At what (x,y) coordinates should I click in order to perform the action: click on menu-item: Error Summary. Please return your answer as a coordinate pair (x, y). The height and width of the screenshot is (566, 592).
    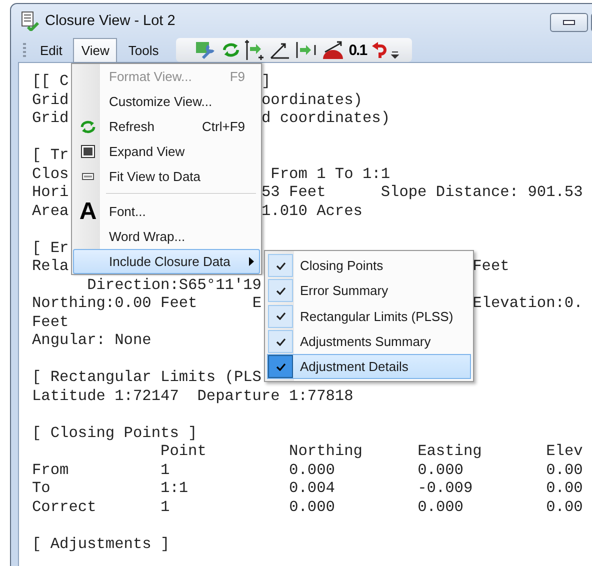
    Looking at the image, I should click on (369, 291).